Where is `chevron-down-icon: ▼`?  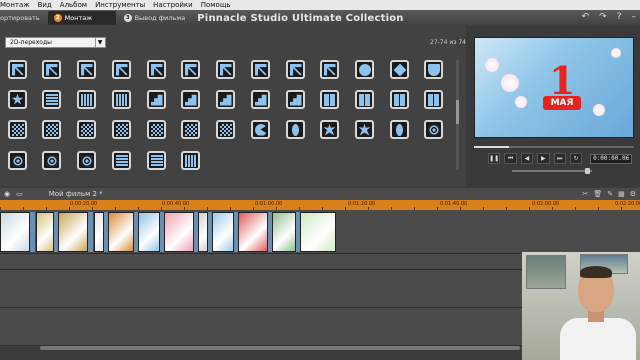
chevron-down-icon: ▼ is located at coordinates (99, 42).